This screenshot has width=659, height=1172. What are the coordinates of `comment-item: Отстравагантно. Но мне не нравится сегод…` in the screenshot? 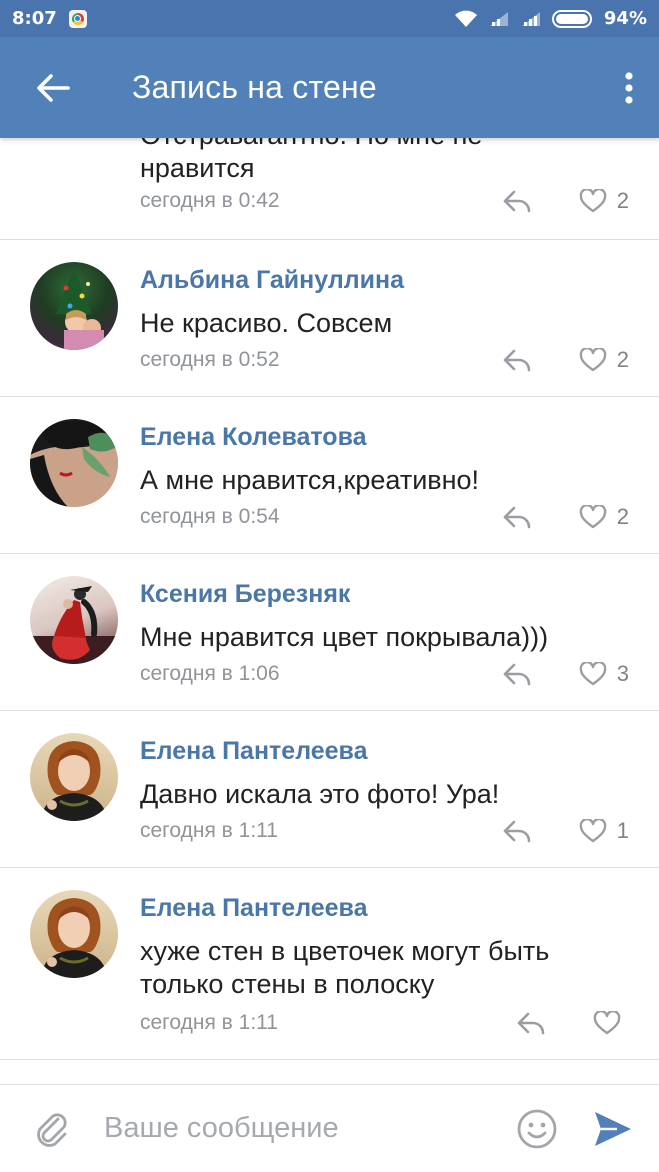 It's located at (329, 189).